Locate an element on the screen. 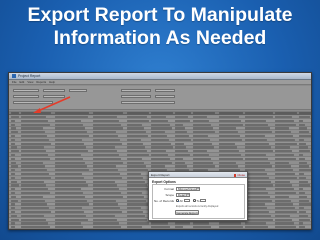 This screenshot has width=320, height=240. close-icon is located at coordinates (235, 175).